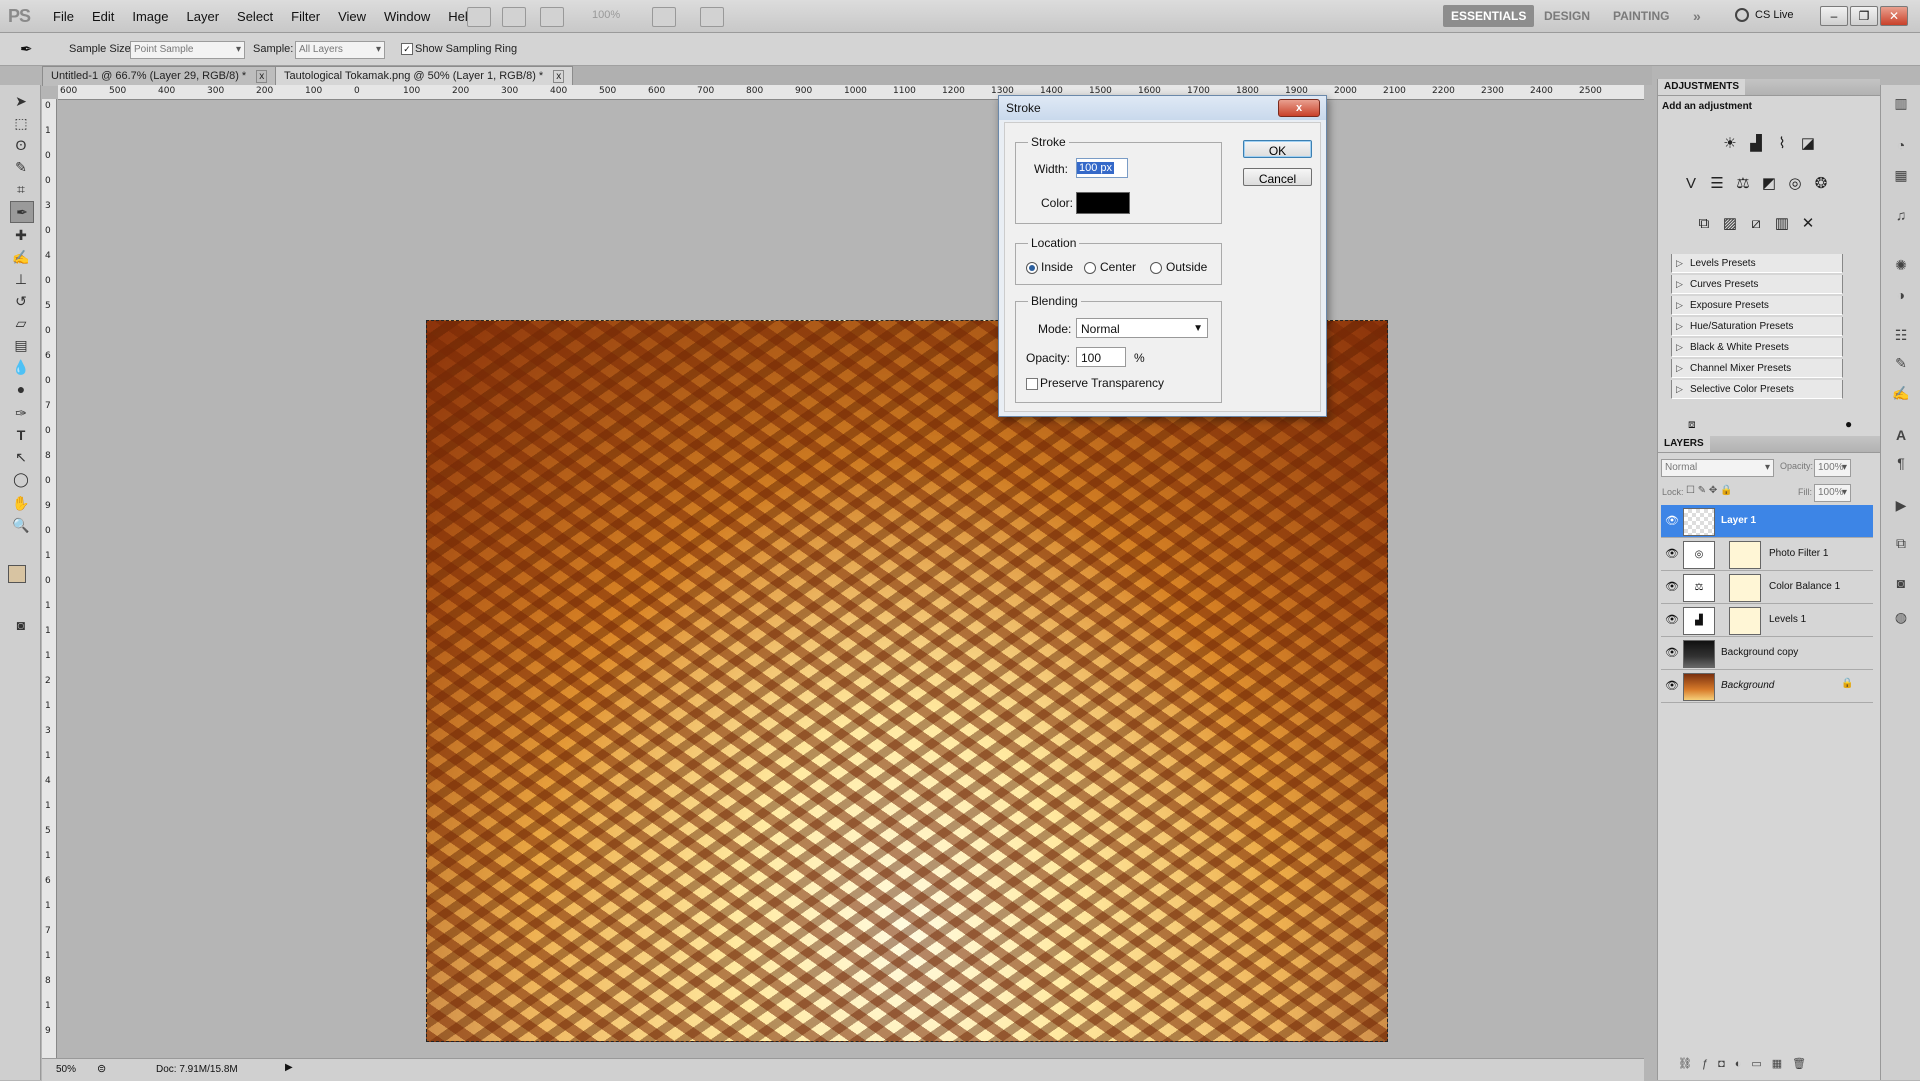 This screenshot has height=1081, width=1920. I want to click on healing-brush-tool-icon: ✚, so click(21, 235).